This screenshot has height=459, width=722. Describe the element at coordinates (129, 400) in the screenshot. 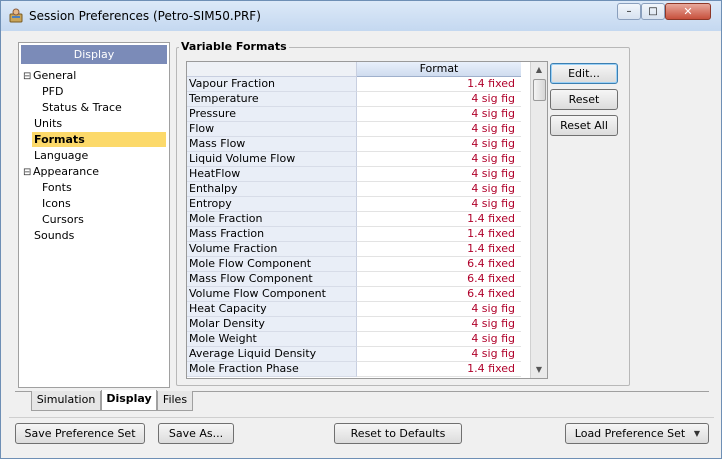

I see `tab-display: Display` at that location.